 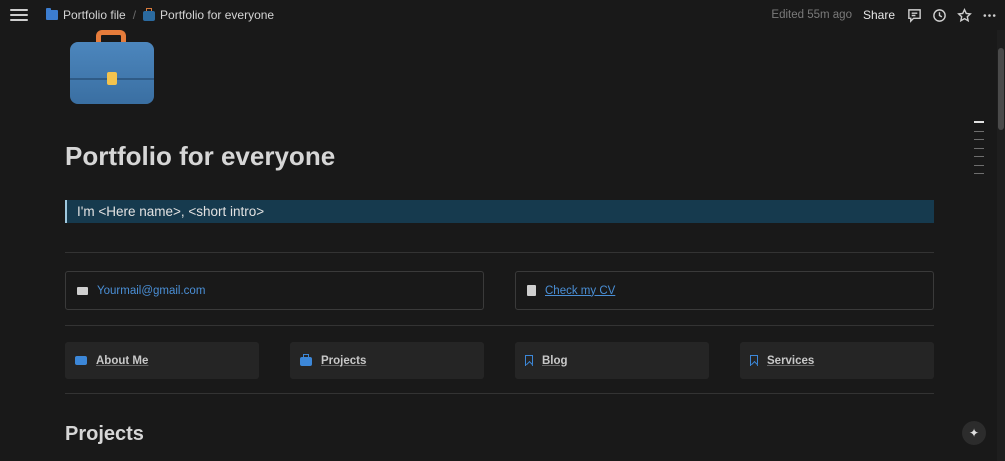 I want to click on table-of-contents, so click(x=979, y=147).